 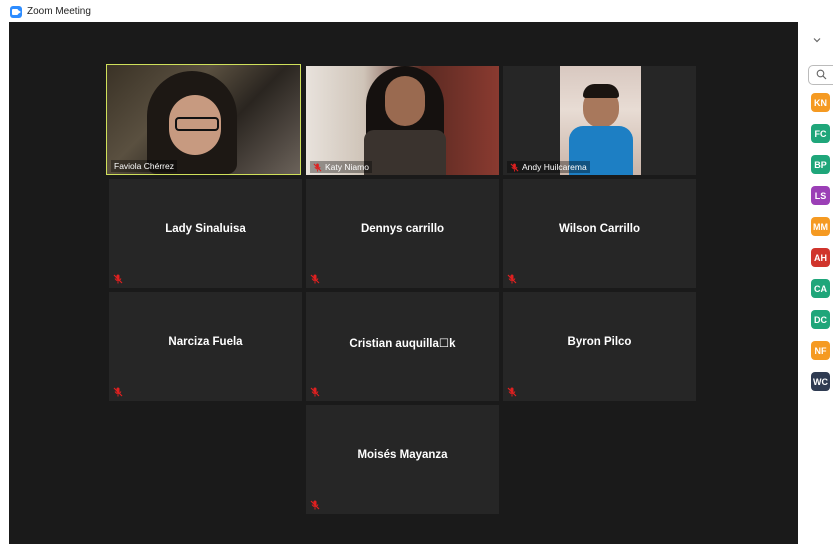 I want to click on avatar: CA, so click(x=820, y=288).